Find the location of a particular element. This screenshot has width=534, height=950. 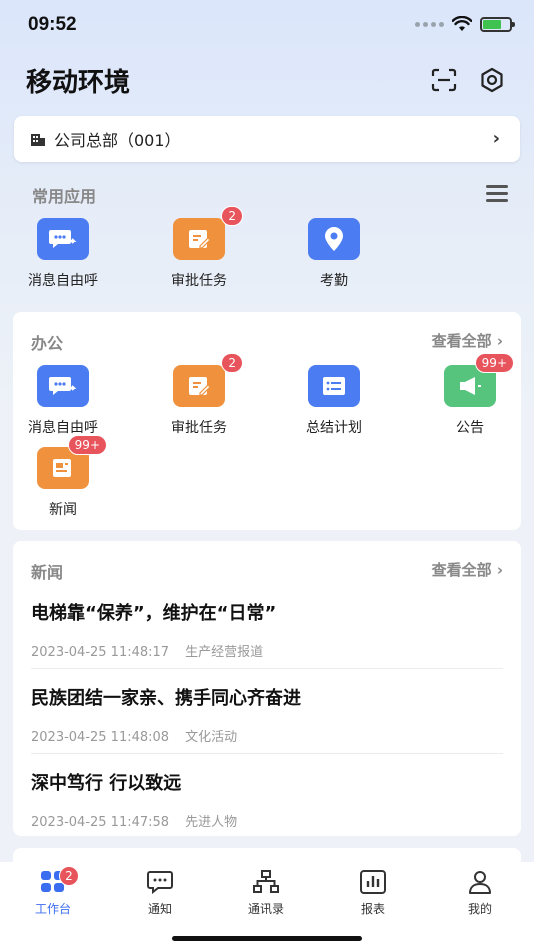

app-label: 总结计划 is located at coordinates (334, 428).